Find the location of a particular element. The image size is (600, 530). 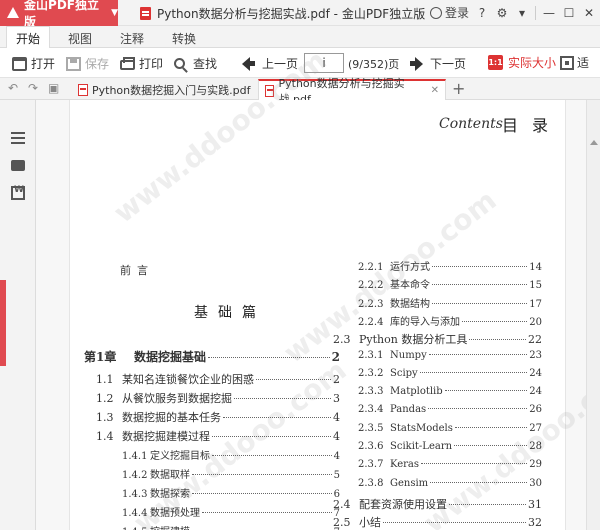

vertical-scrollbar is located at coordinates (593, 315).